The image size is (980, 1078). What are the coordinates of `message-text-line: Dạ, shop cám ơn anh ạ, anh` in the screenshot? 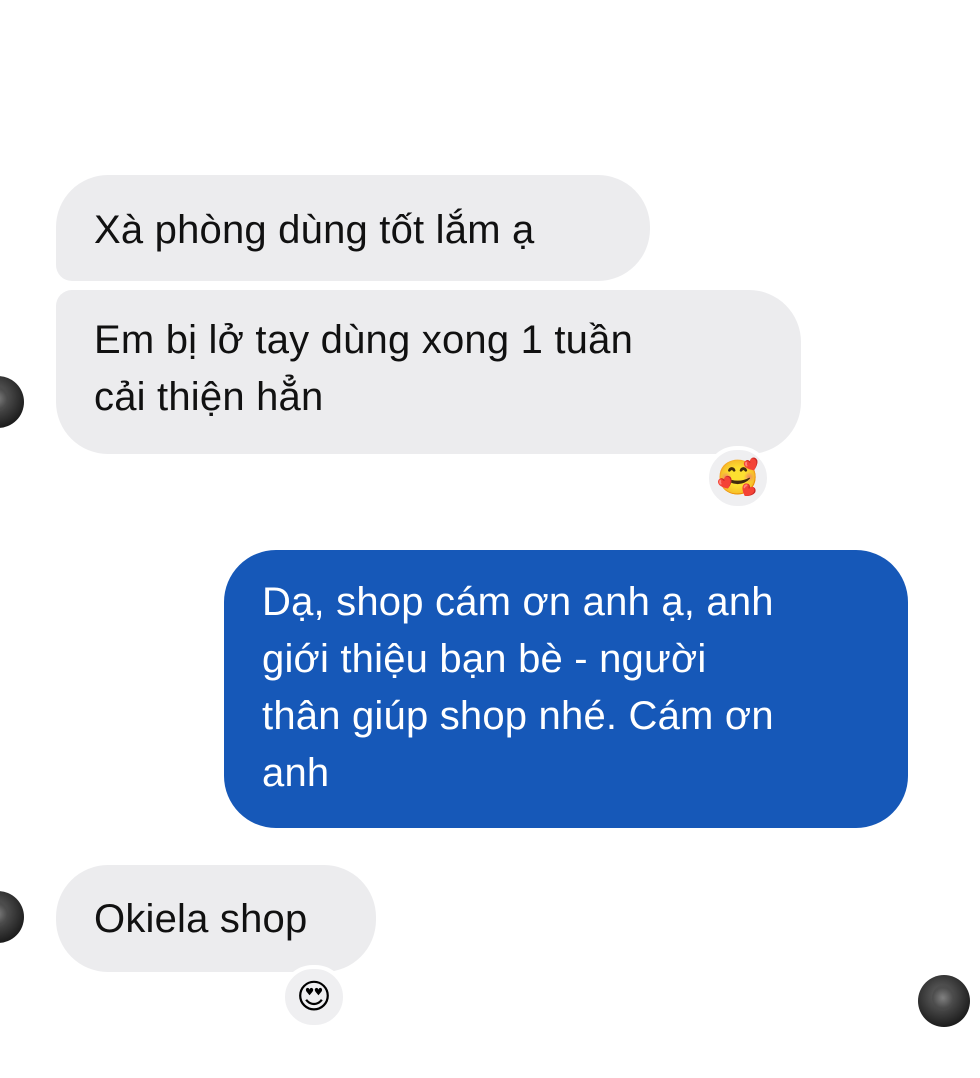 It's located at (518, 602).